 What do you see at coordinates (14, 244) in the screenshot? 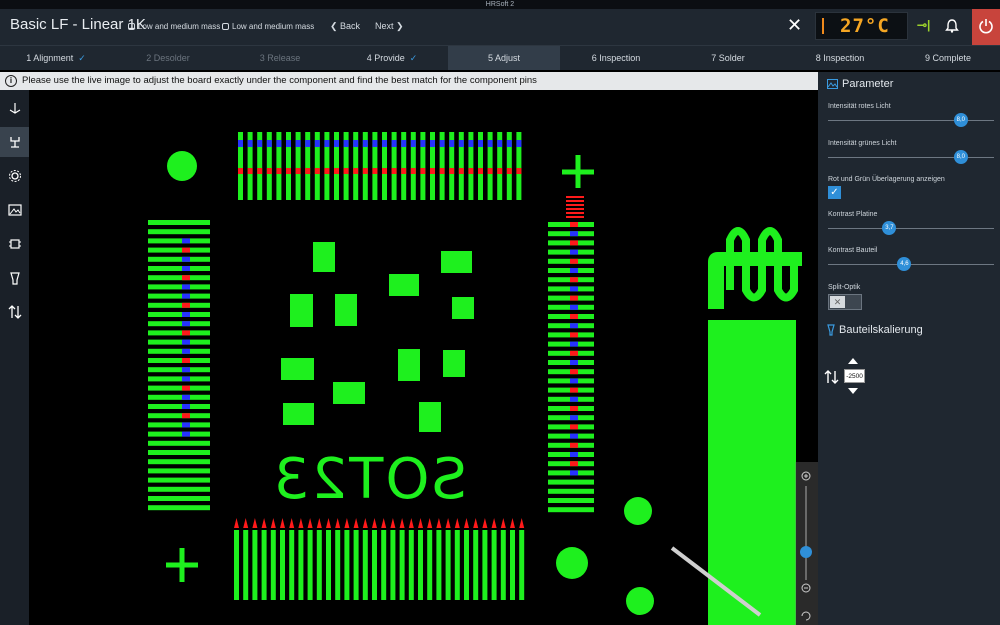
I see `chip-icon` at bounding box center [14, 244].